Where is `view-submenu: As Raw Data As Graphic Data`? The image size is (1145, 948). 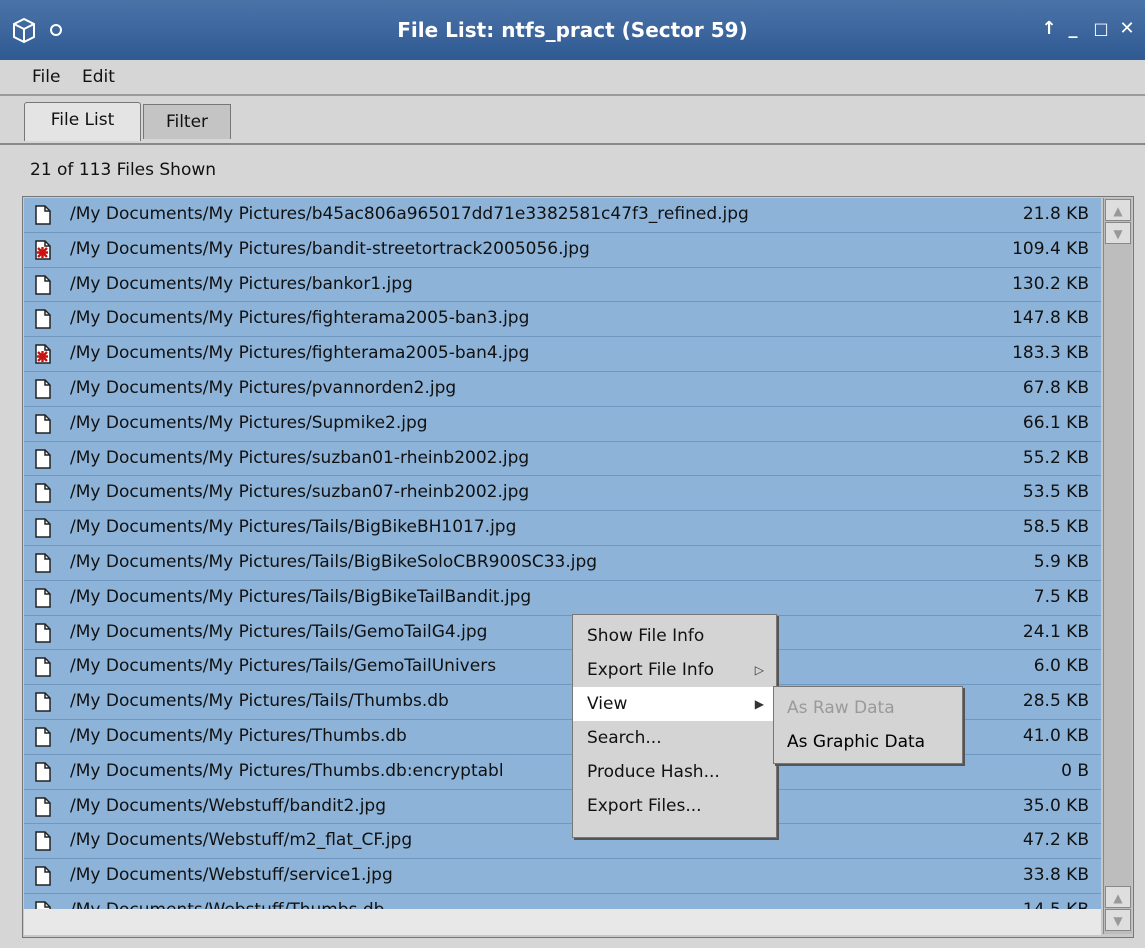
view-submenu: As Raw Data As Graphic Data is located at coordinates (868, 725).